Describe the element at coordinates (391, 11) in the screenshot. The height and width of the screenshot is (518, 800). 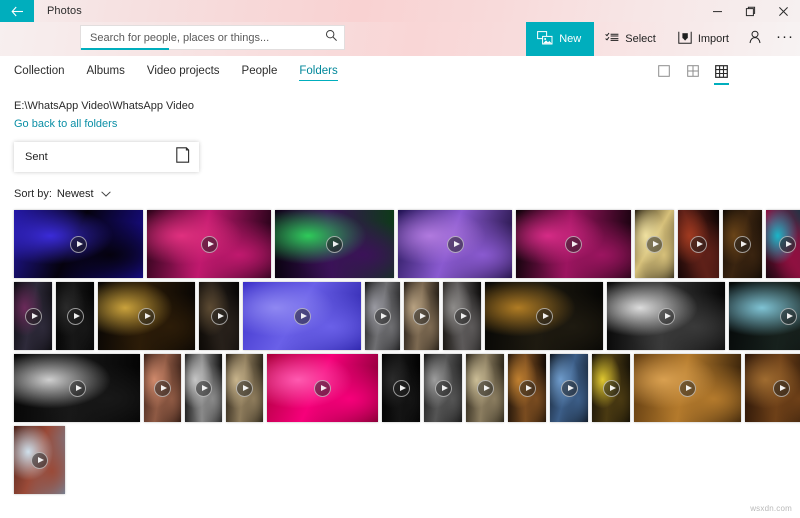
I see `titlebar-drag-region` at that location.